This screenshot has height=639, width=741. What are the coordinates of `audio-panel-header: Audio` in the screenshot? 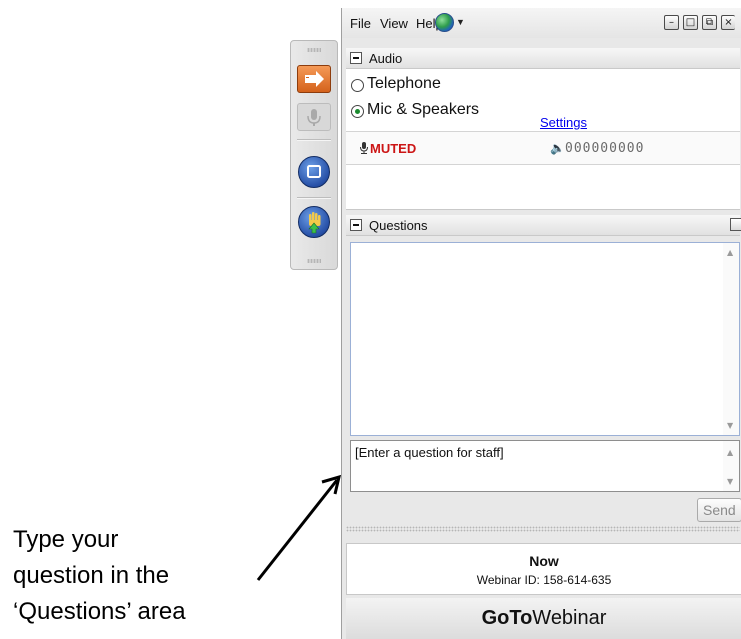 It's located at (543, 58).